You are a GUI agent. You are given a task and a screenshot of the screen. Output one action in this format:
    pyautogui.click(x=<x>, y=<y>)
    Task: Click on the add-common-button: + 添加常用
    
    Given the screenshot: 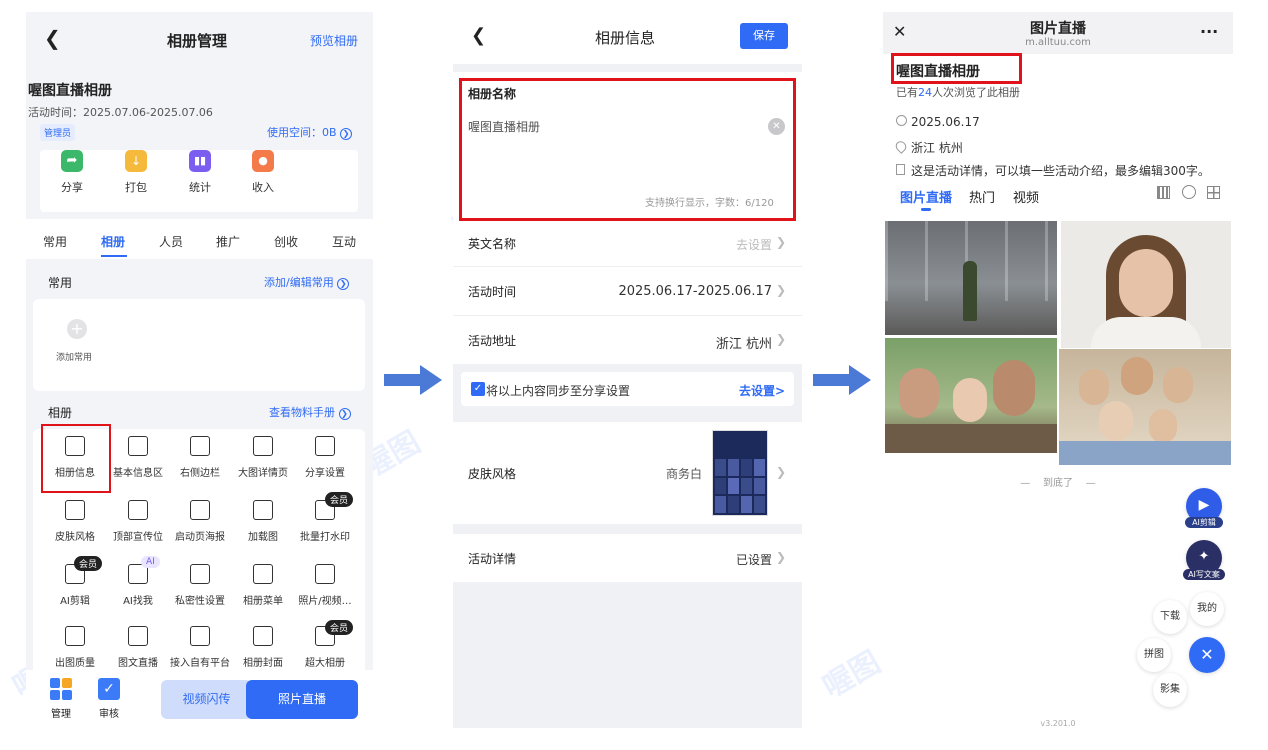 What is the action you would take?
    pyautogui.click(x=76, y=341)
    